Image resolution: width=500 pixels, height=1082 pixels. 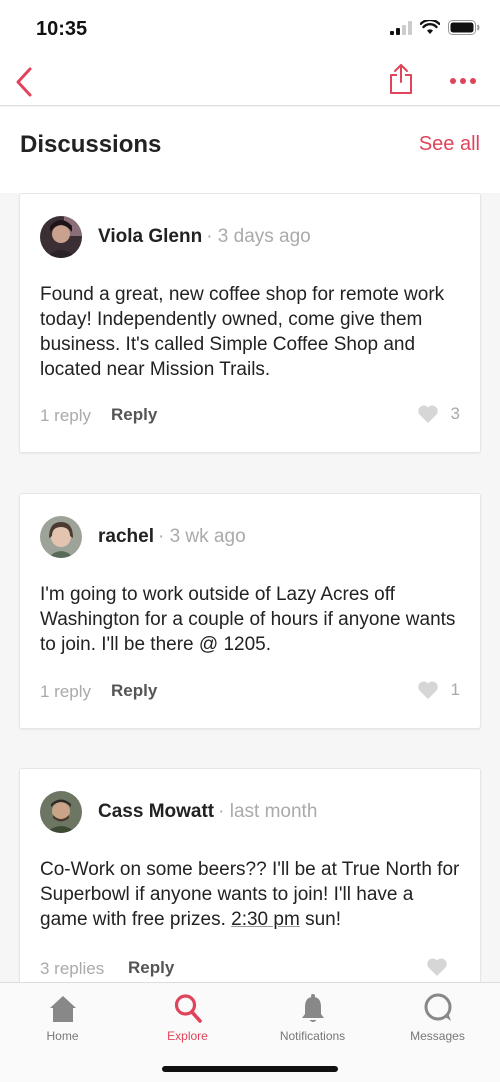 I want to click on share-icon, so click(x=401, y=79).